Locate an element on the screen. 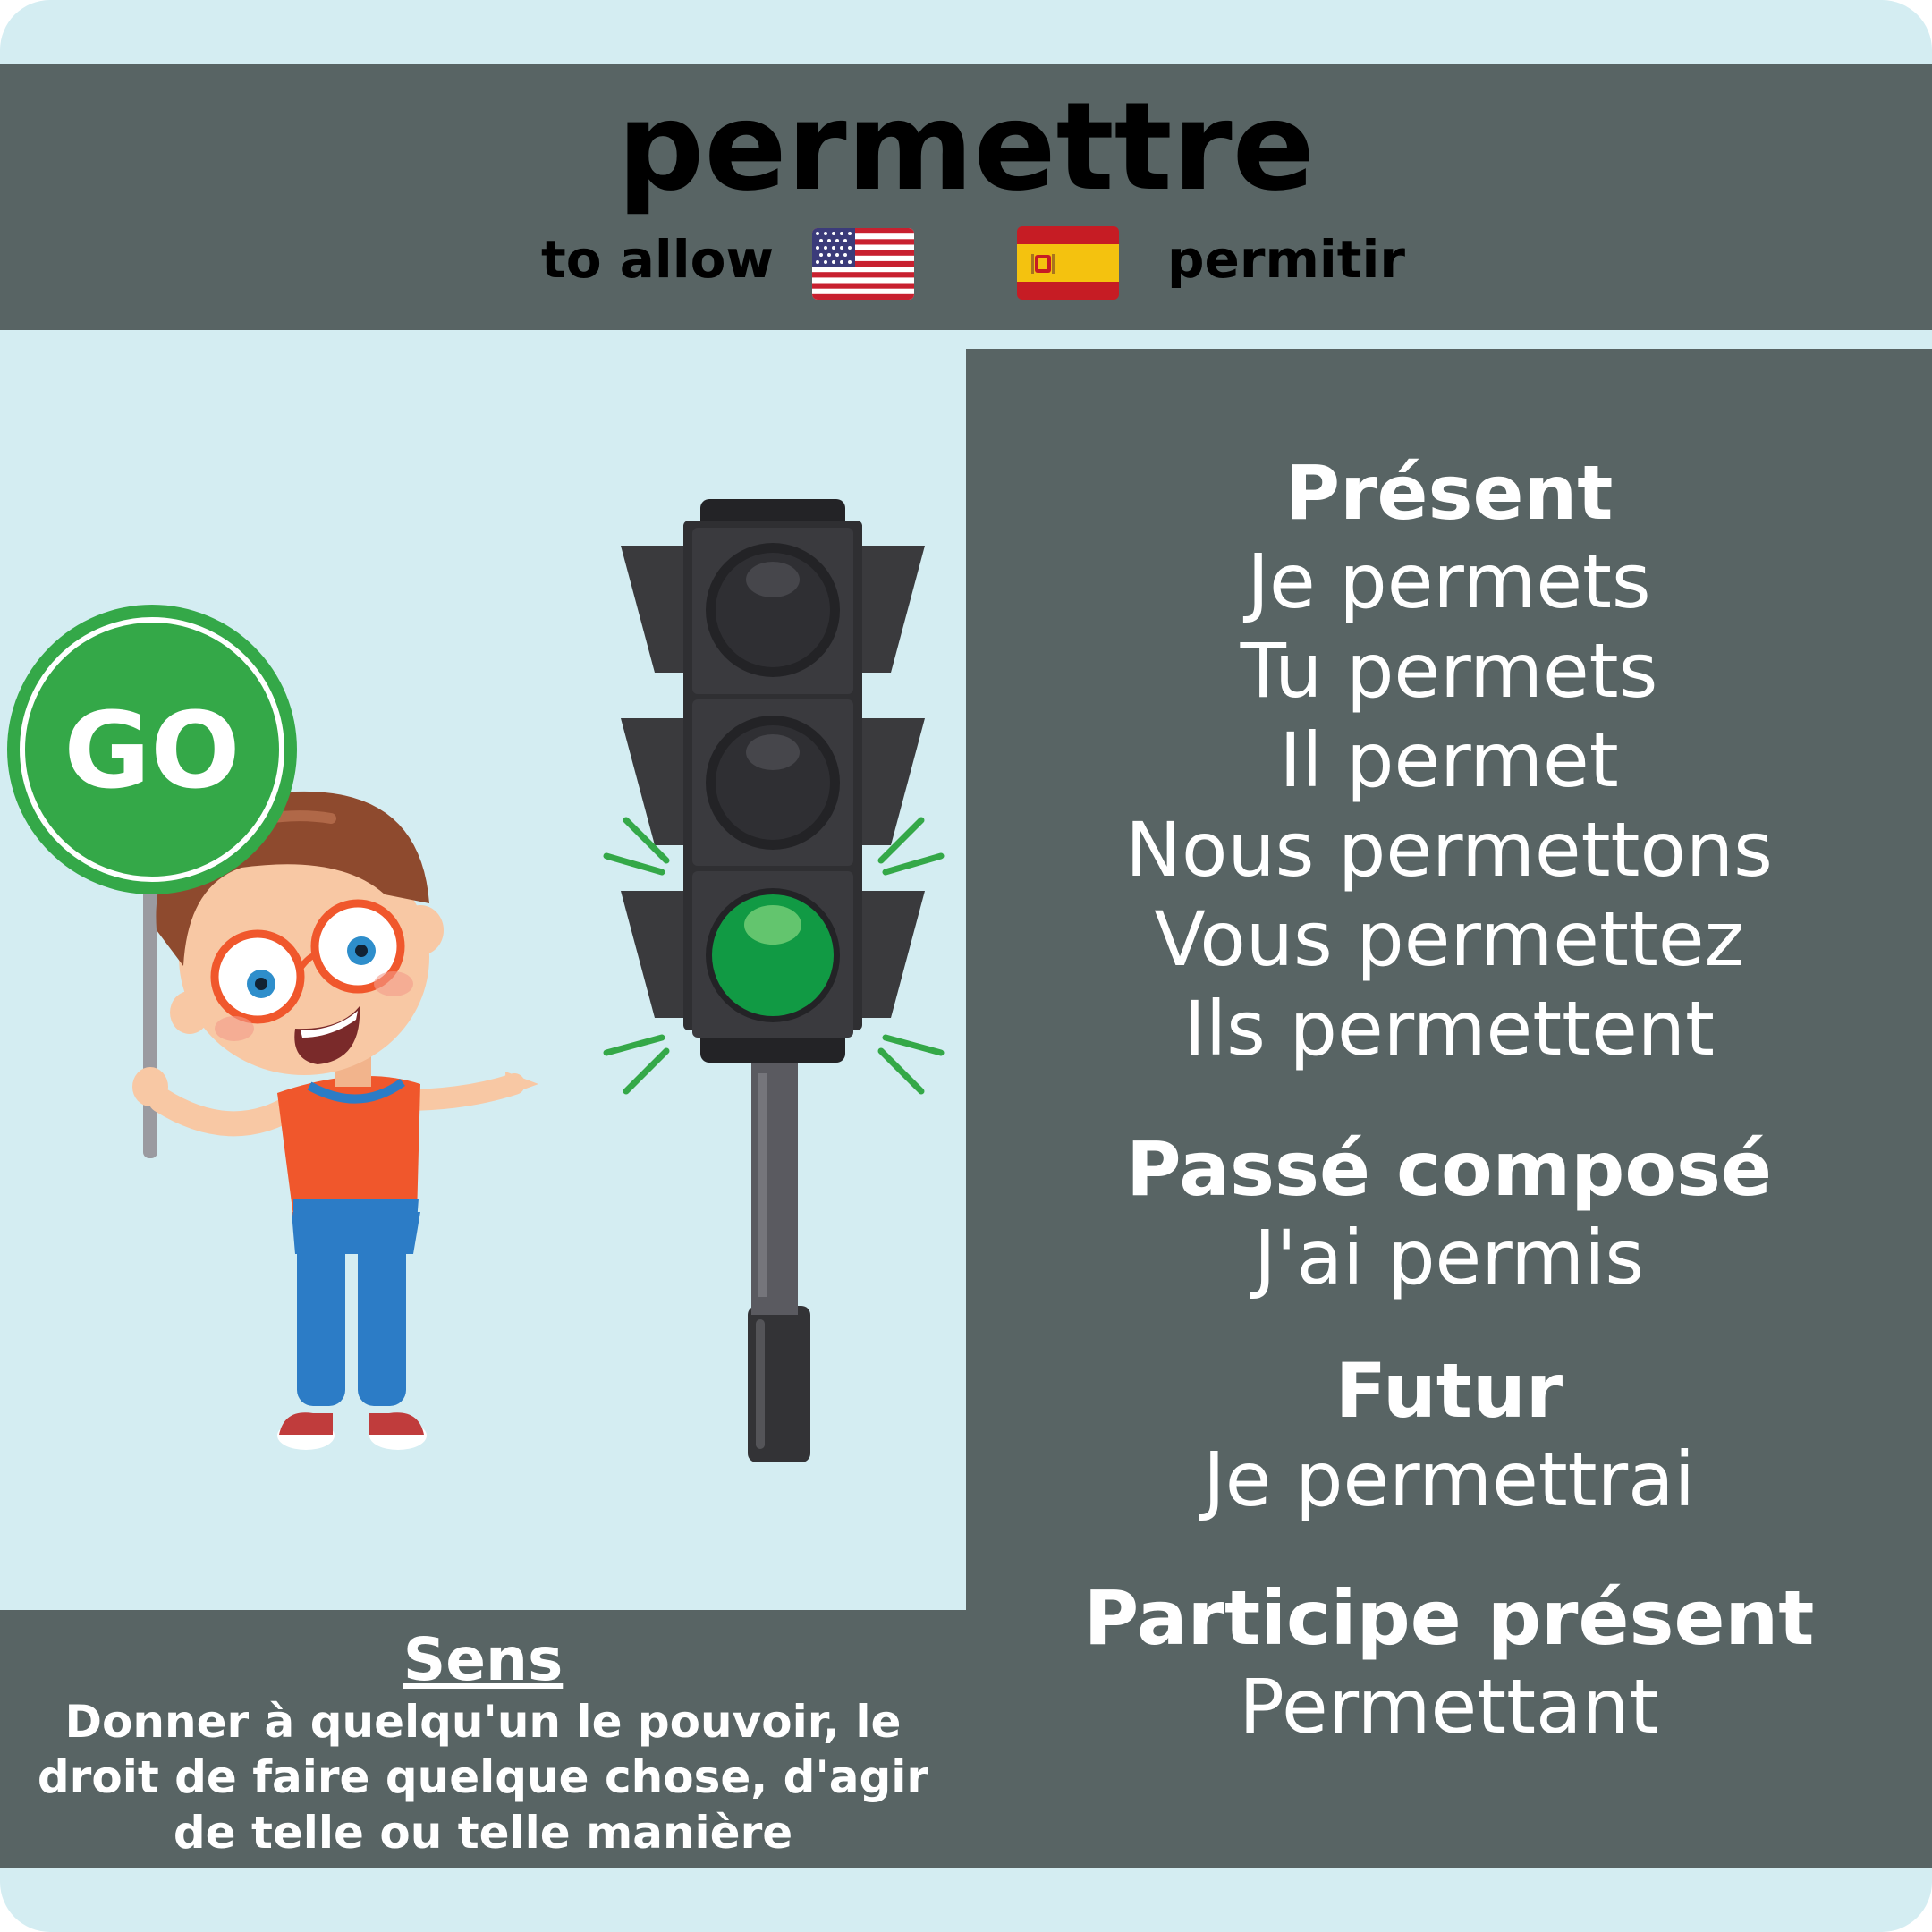 Image resolution: width=1932 pixels, height=1932 pixels. go-sign-text: GO is located at coordinates (152, 750).